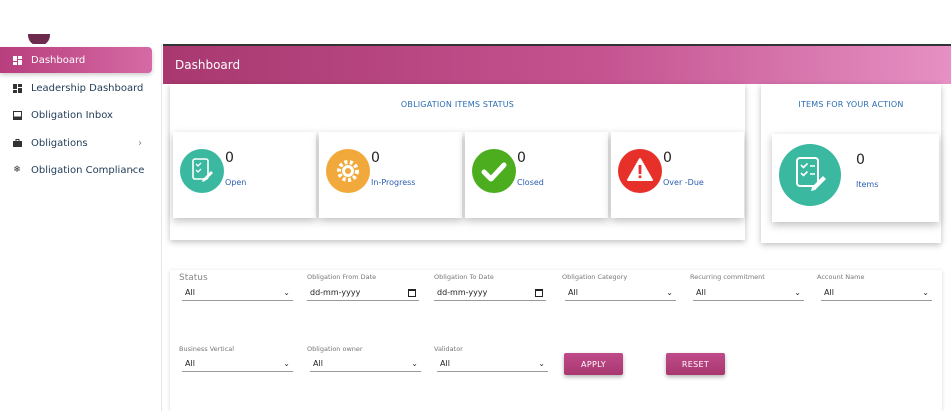  Describe the element at coordinates (348, 171) in the screenshot. I see `gear-icon` at that location.